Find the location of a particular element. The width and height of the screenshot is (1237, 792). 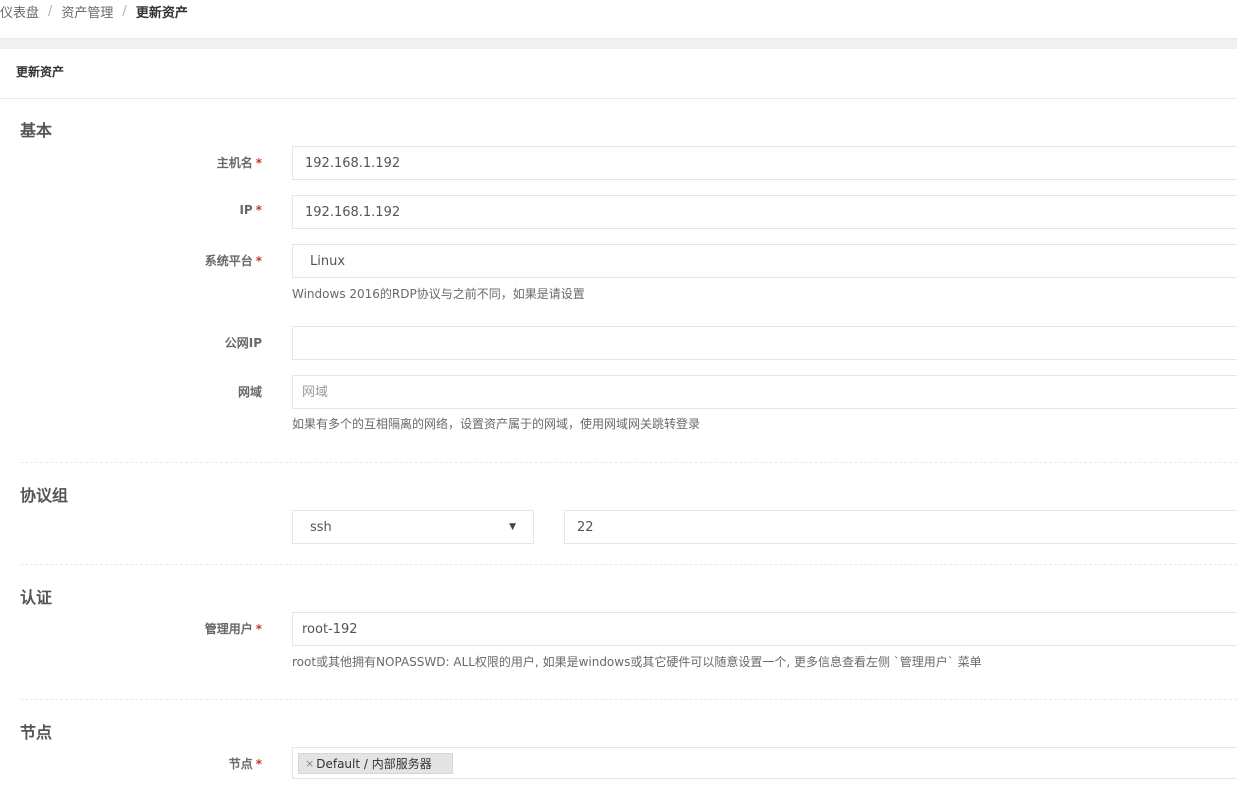

node-tag: × Default / 内部服务器 is located at coordinates (375, 763).